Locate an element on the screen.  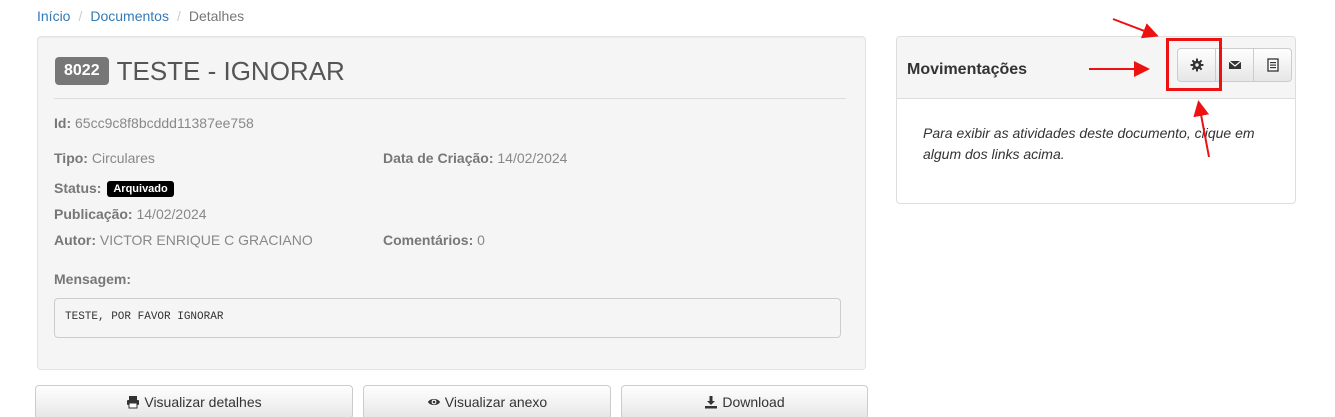
message-field: Mensagem: is located at coordinates (92, 279).